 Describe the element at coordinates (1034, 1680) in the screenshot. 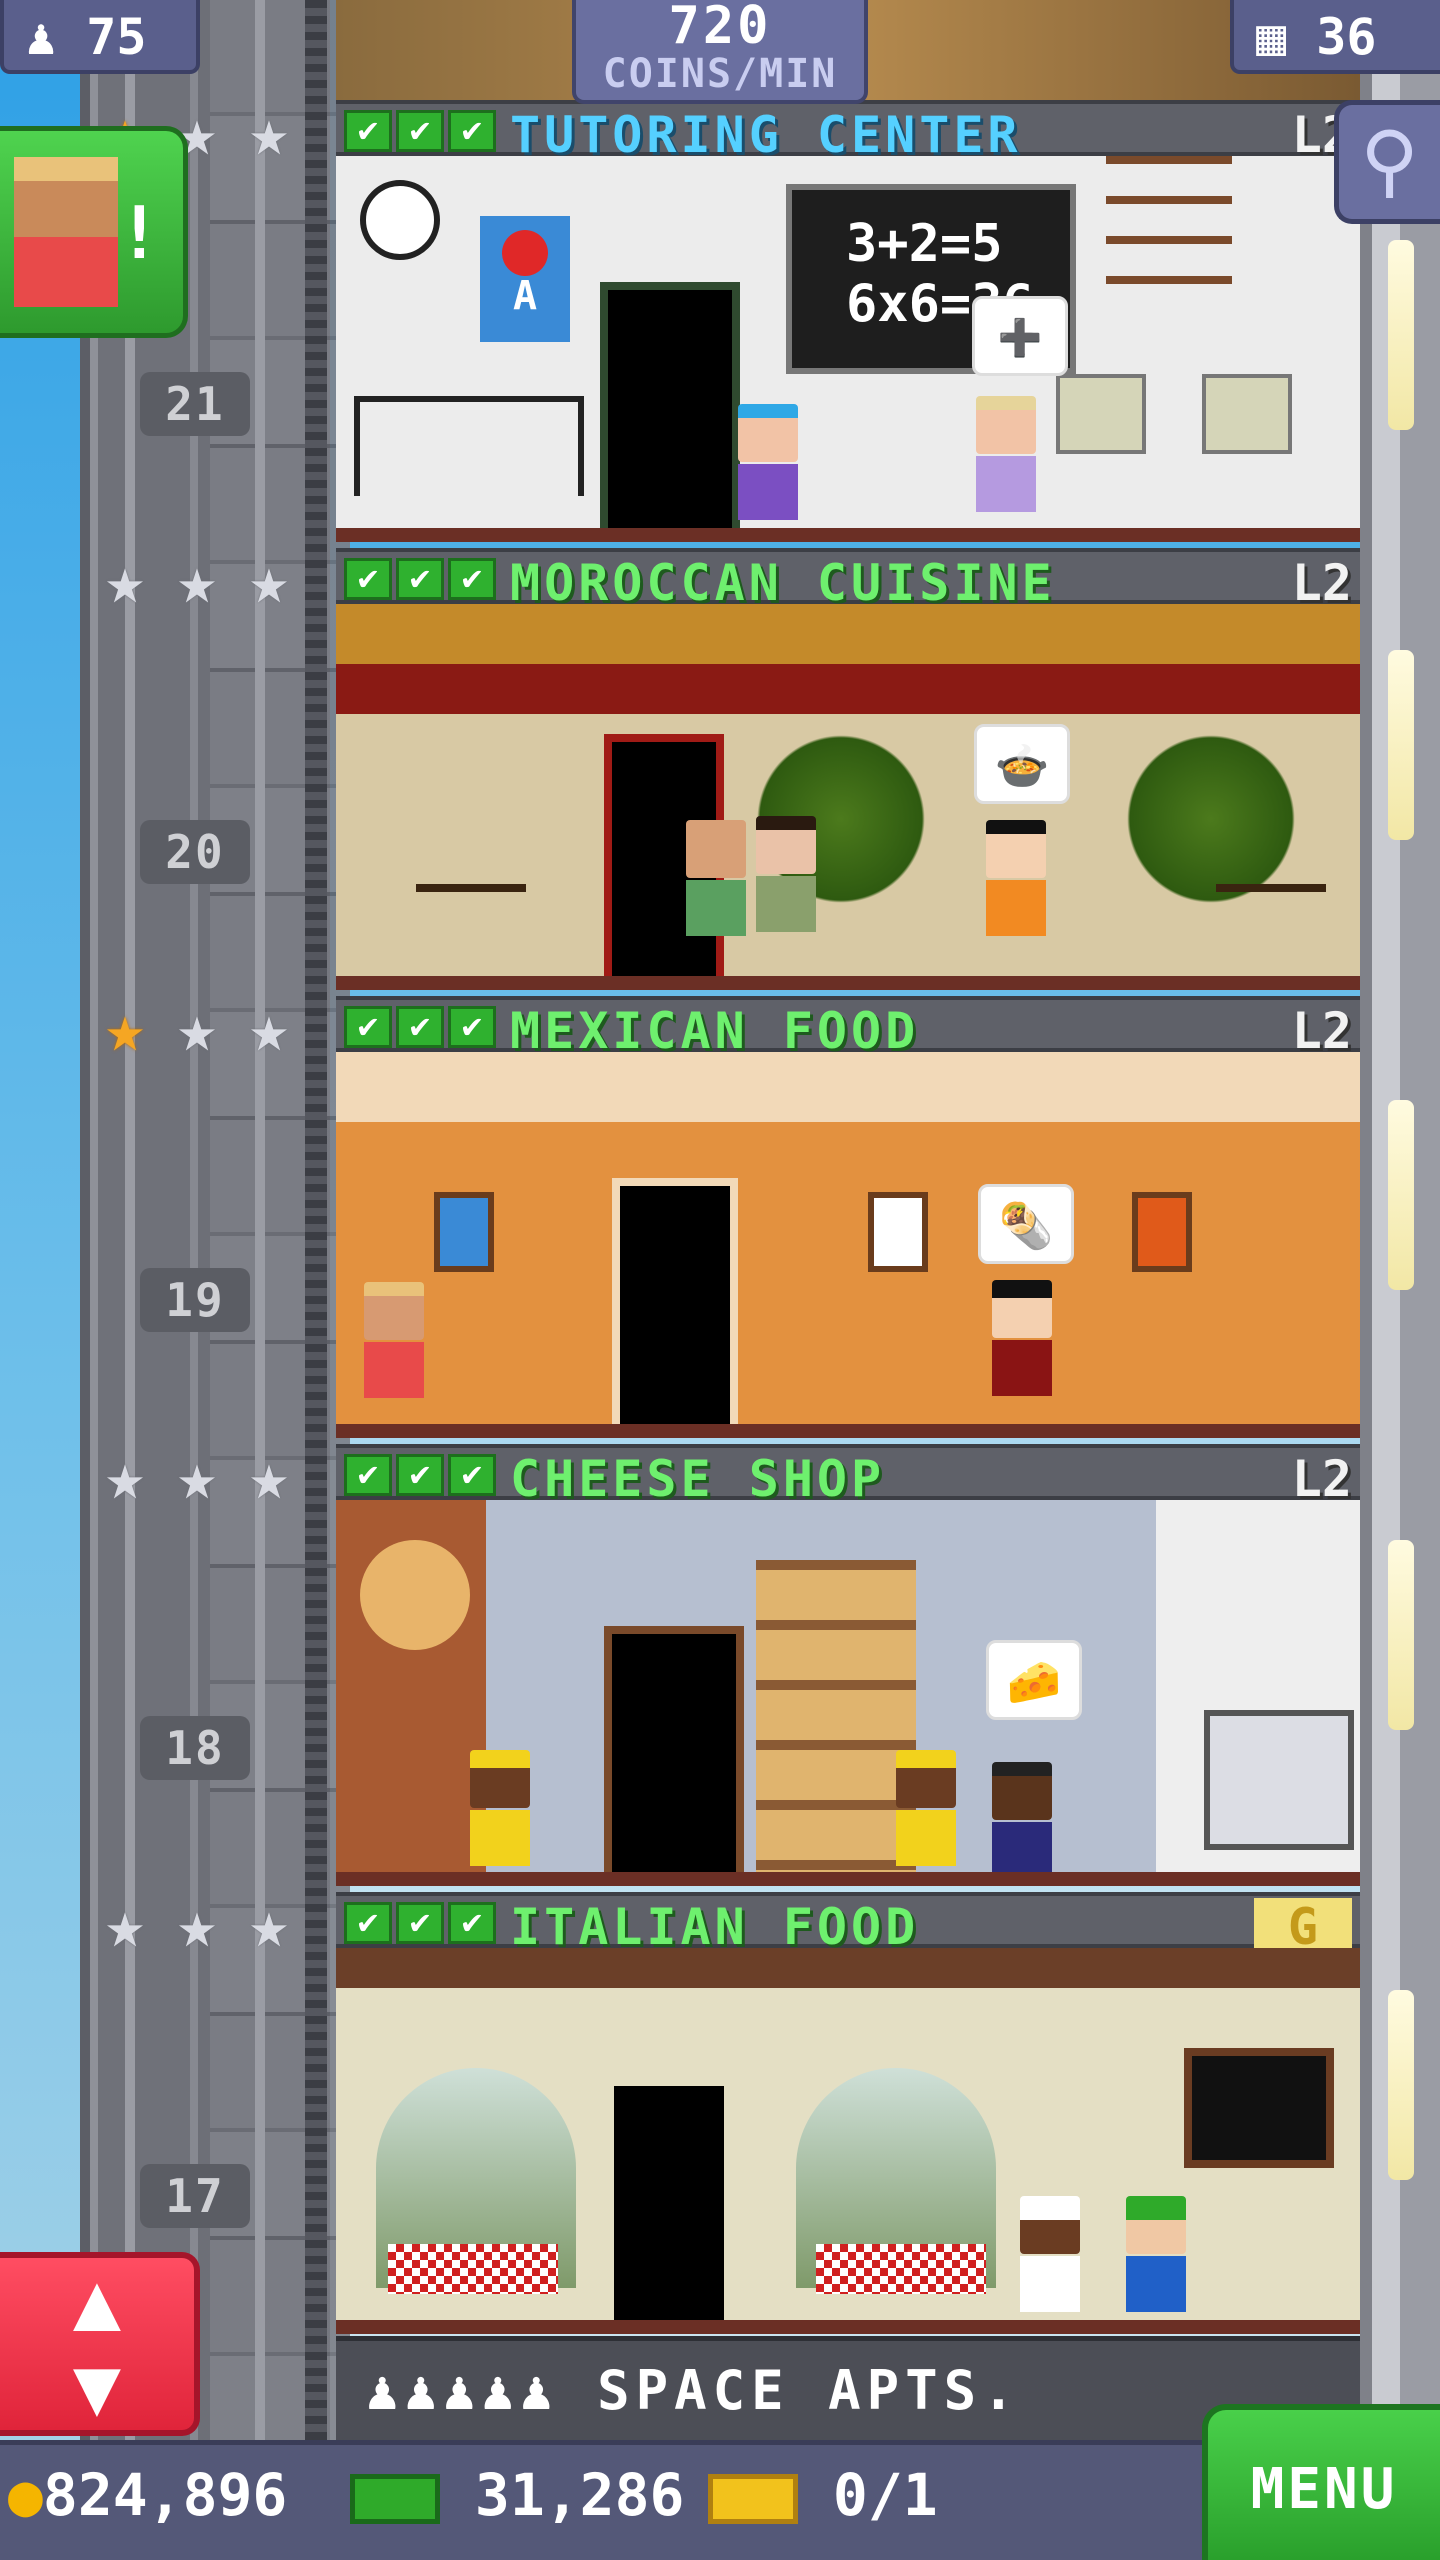

I see `speech-bubble: 🧀` at that location.